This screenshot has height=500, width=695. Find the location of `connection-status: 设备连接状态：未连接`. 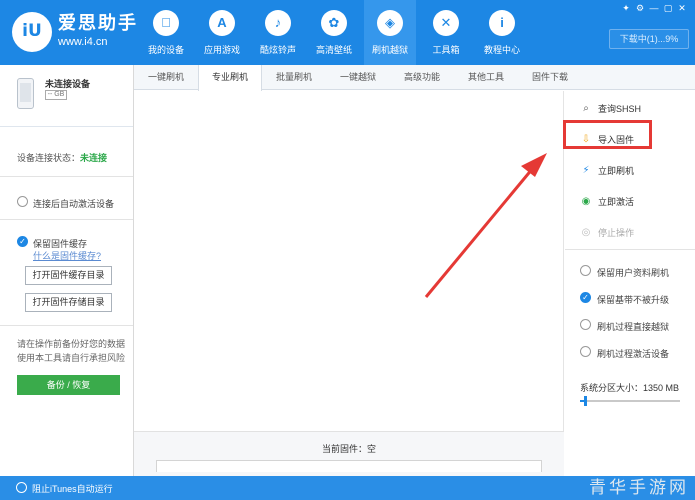

connection-status: 设备连接状态：未连接 is located at coordinates (62, 157).